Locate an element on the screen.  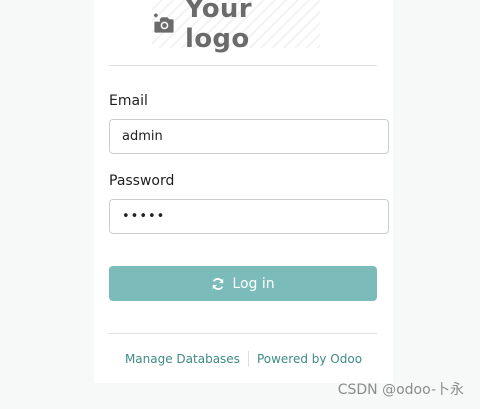
password-label: Password is located at coordinates (142, 181).